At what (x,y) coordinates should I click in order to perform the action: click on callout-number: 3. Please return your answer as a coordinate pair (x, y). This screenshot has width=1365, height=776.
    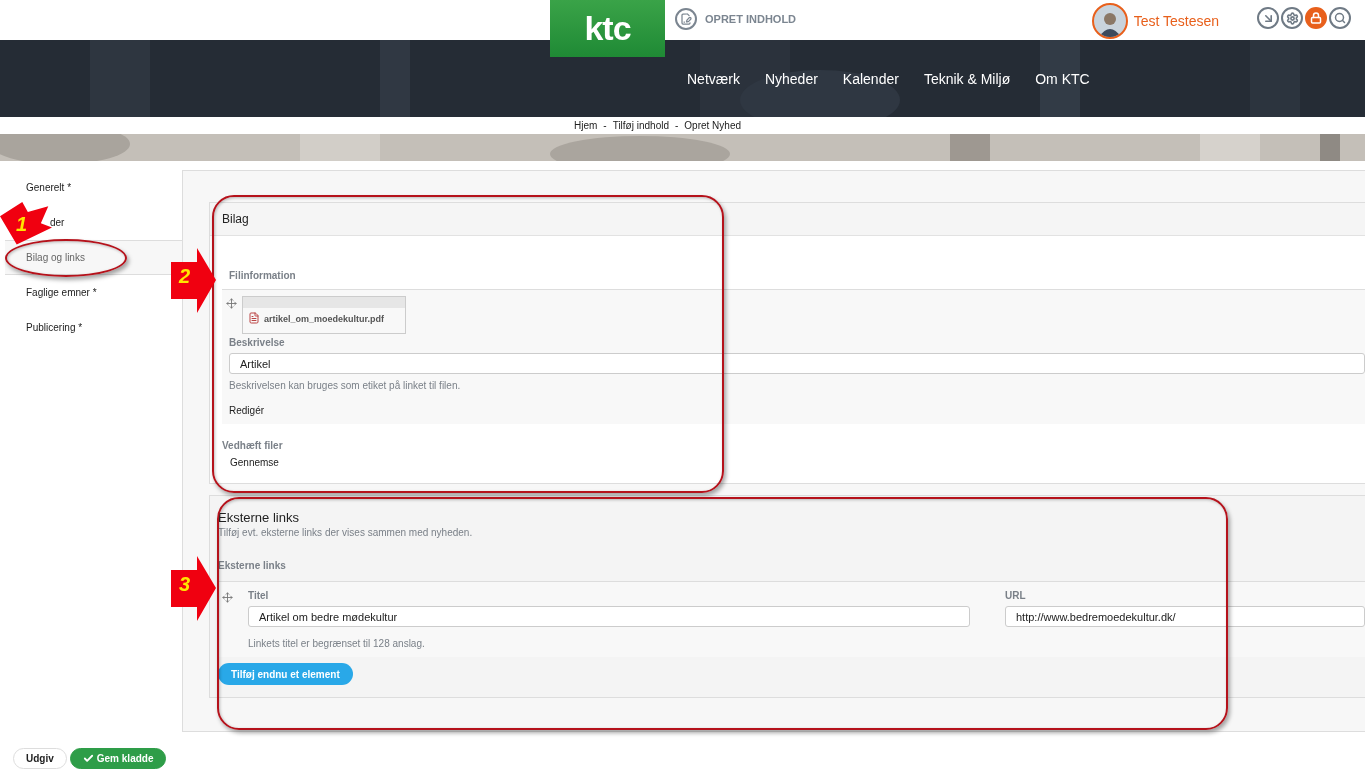
    Looking at the image, I should click on (185, 584).